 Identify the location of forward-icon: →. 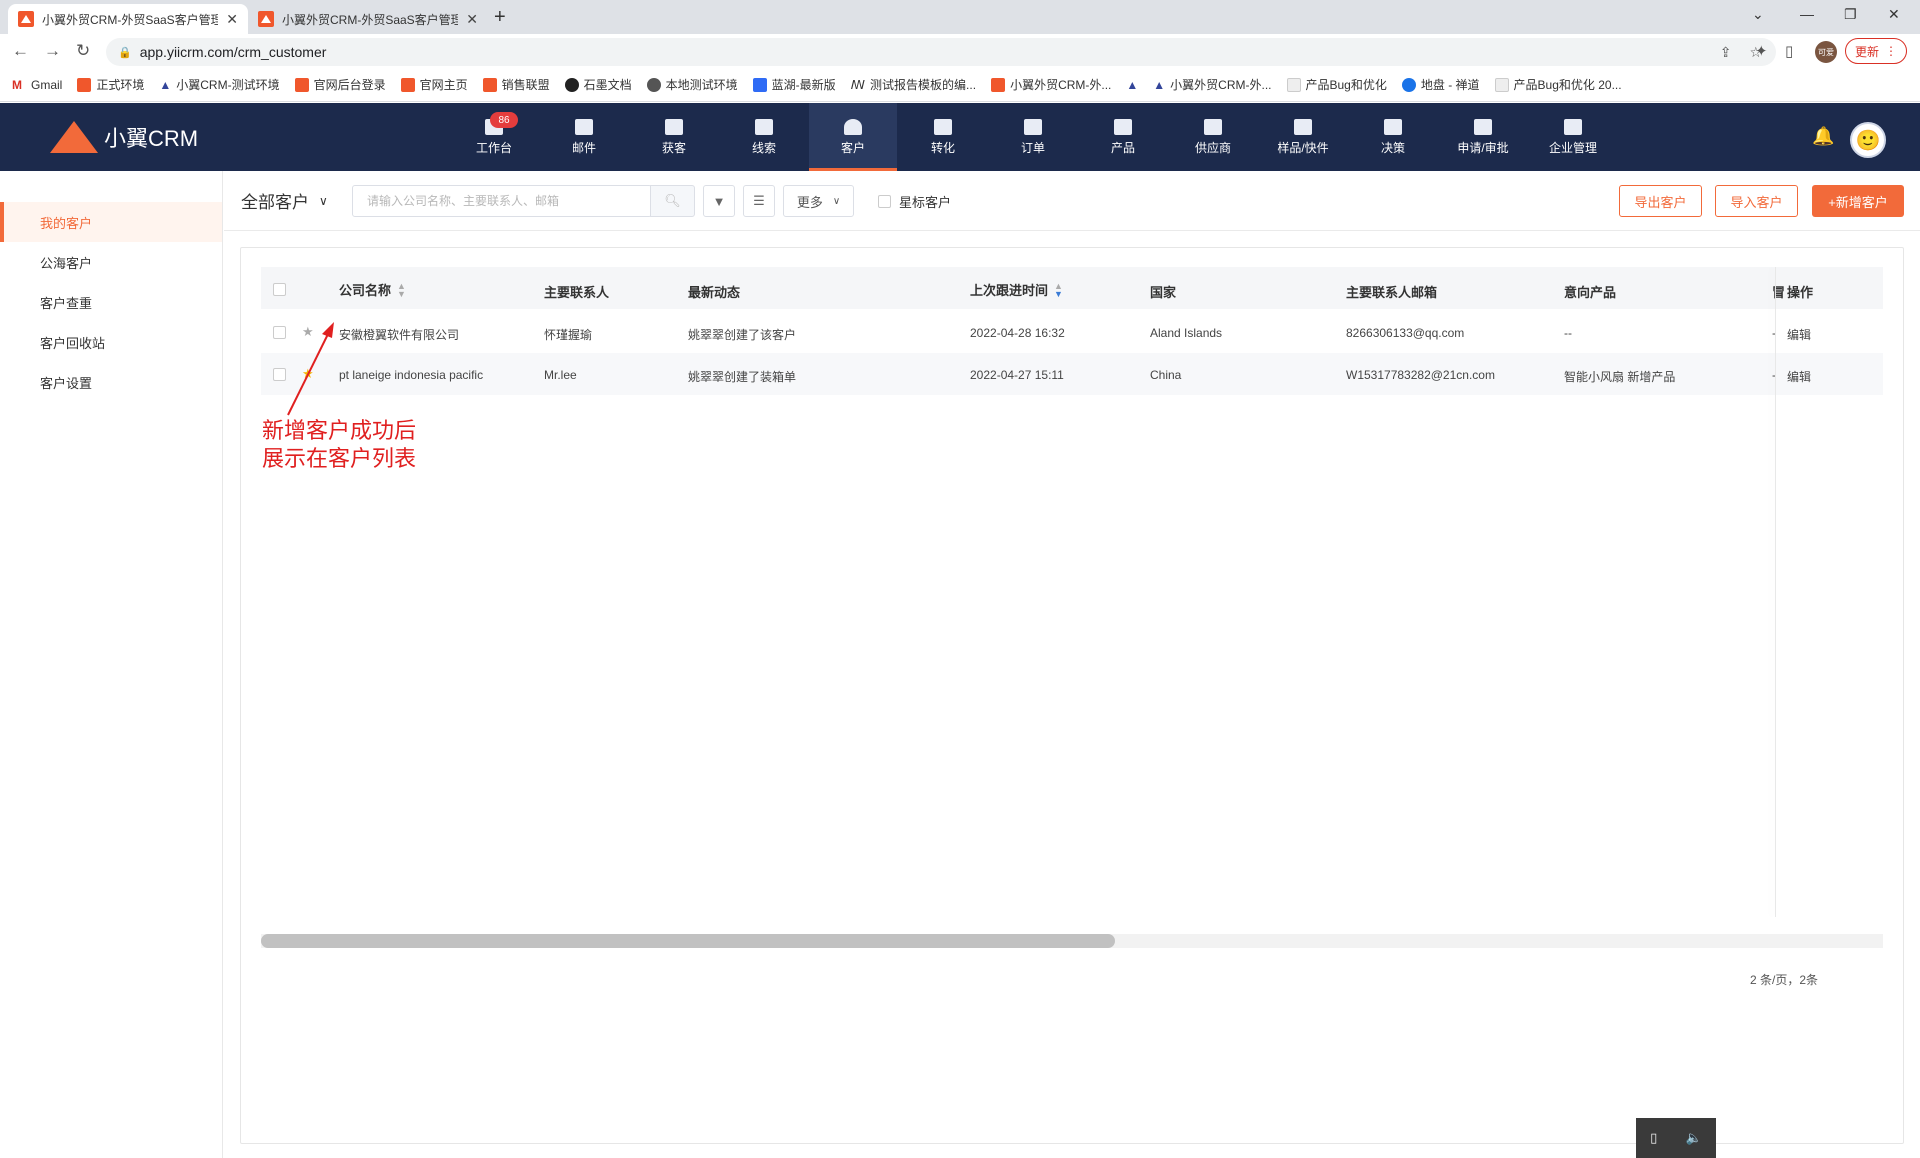
(52, 51).